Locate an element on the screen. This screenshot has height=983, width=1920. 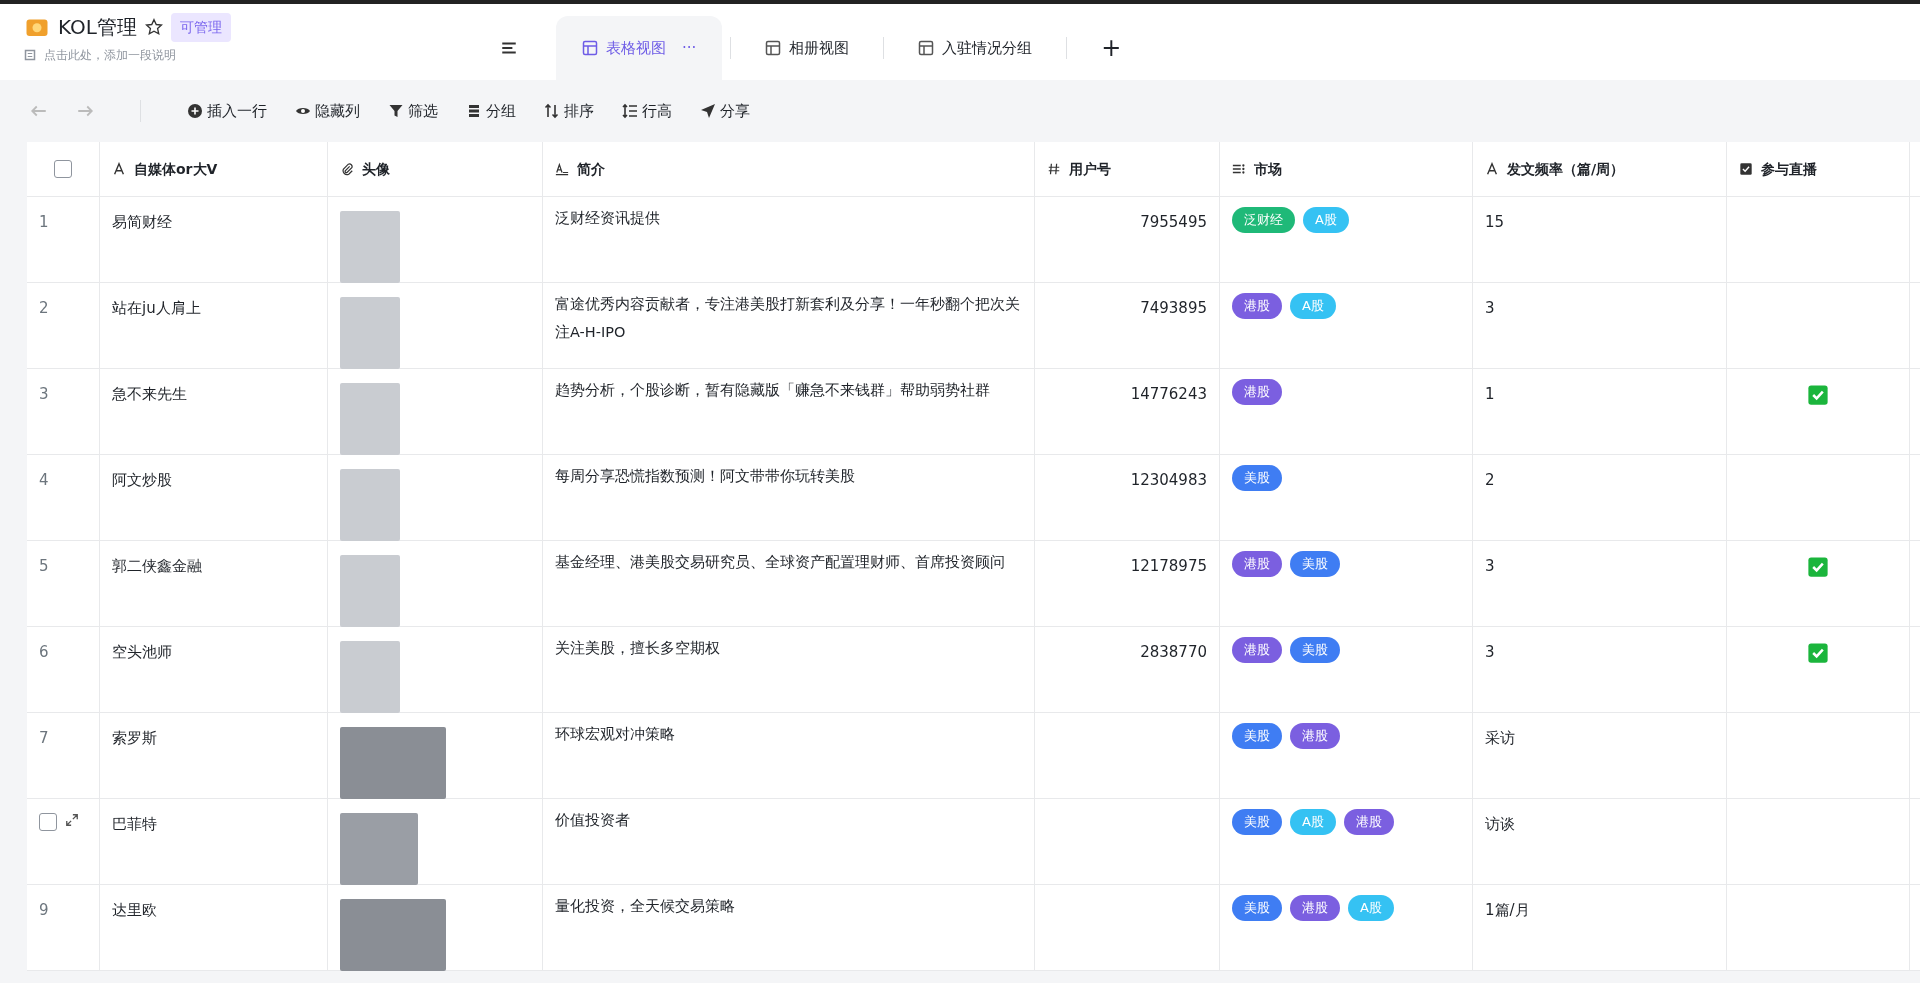
more-menu: ··· is located at coordinates (689, 48).